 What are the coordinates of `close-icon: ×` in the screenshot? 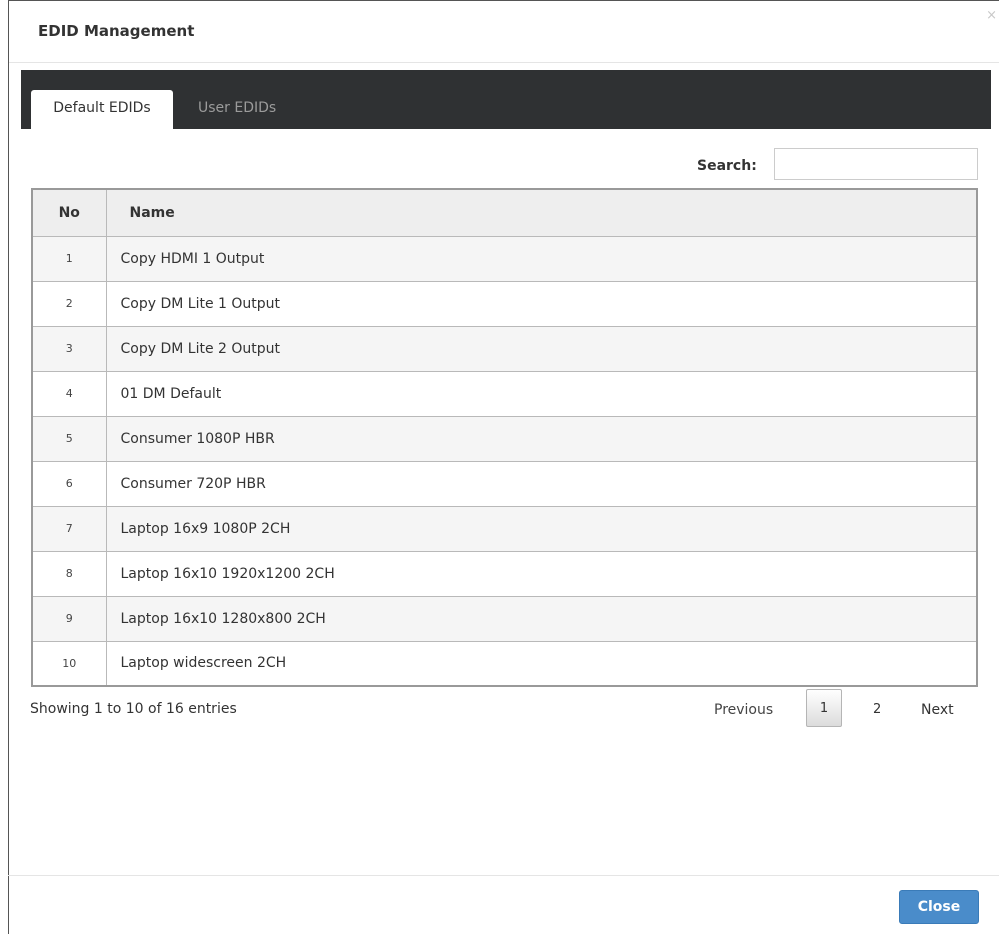 It's located at (991, 15).